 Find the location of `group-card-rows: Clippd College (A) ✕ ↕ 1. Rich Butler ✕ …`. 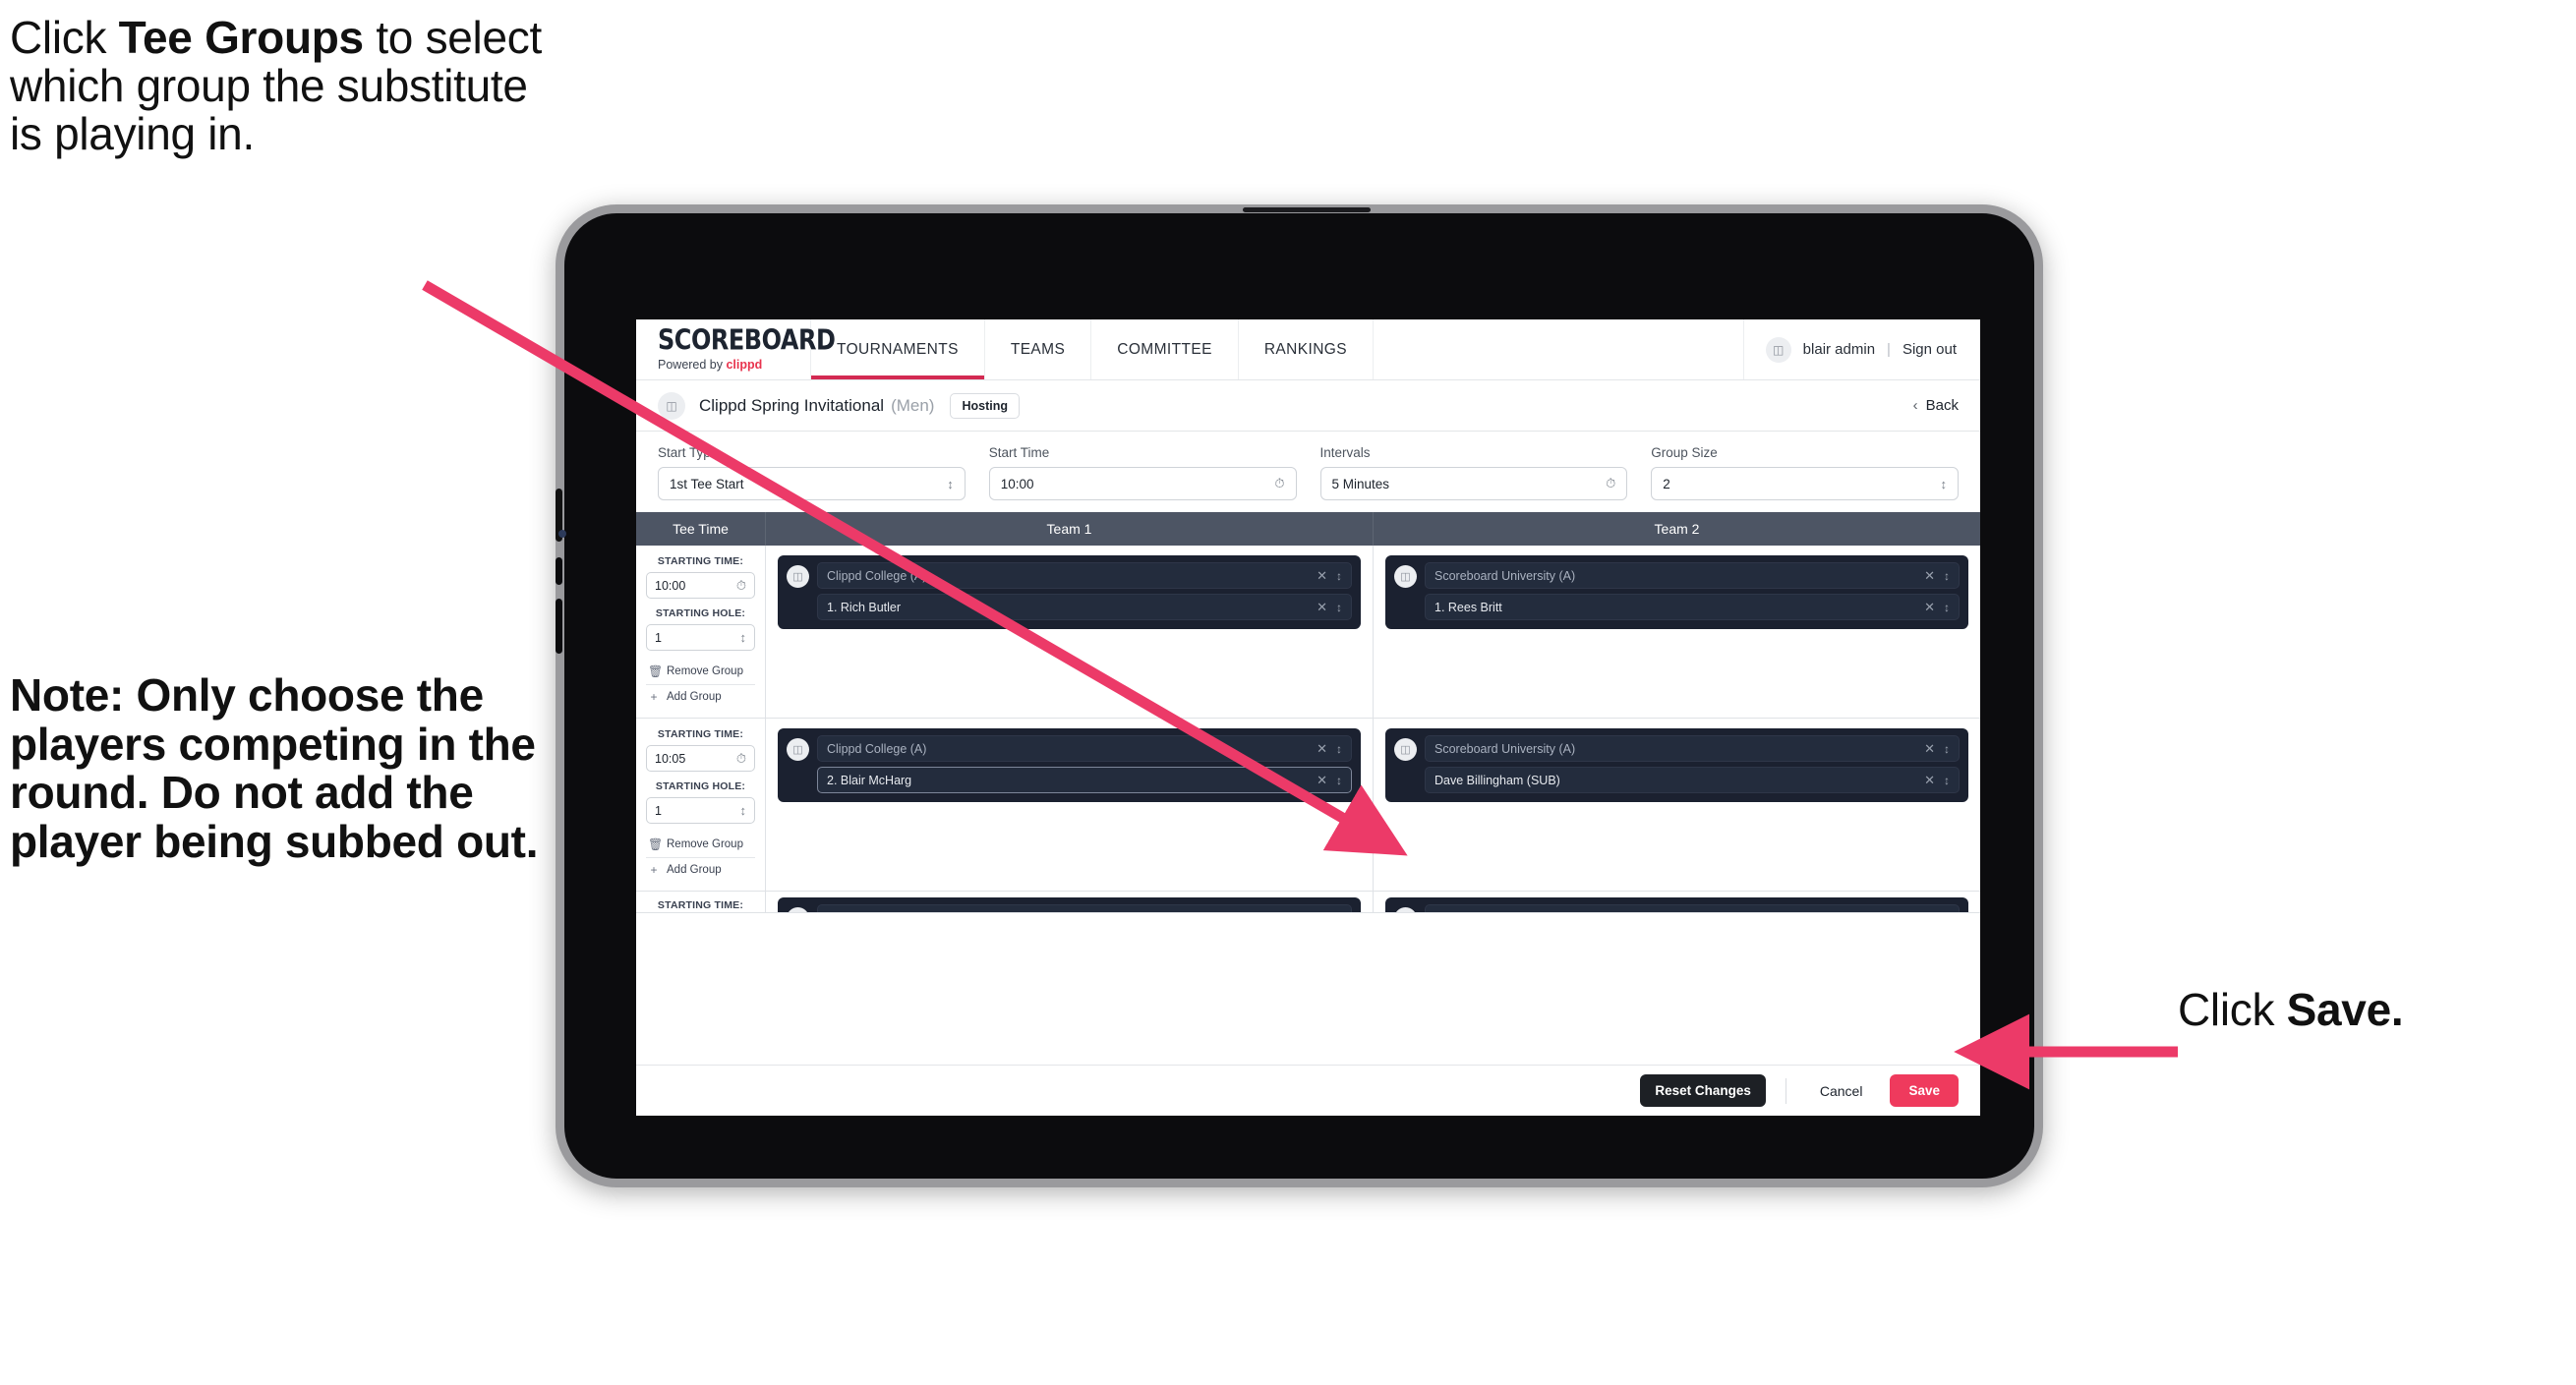

group-card-rows: Clippd College (A) ✕ ↕ 1. Rich Butler ✕ … is located at coordinates (1084, 591).